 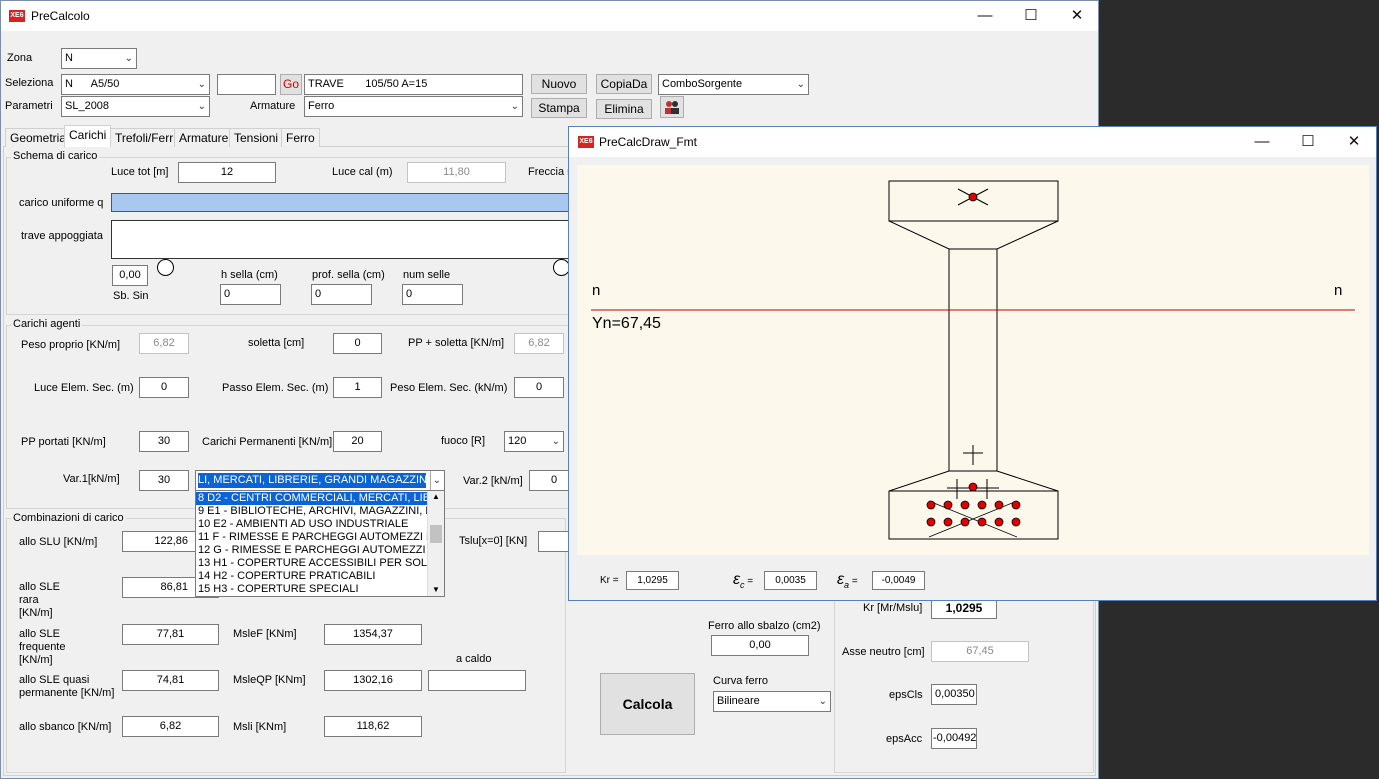 I want to click on sb-sin-input: 0,00, so click(x=130, y=275).